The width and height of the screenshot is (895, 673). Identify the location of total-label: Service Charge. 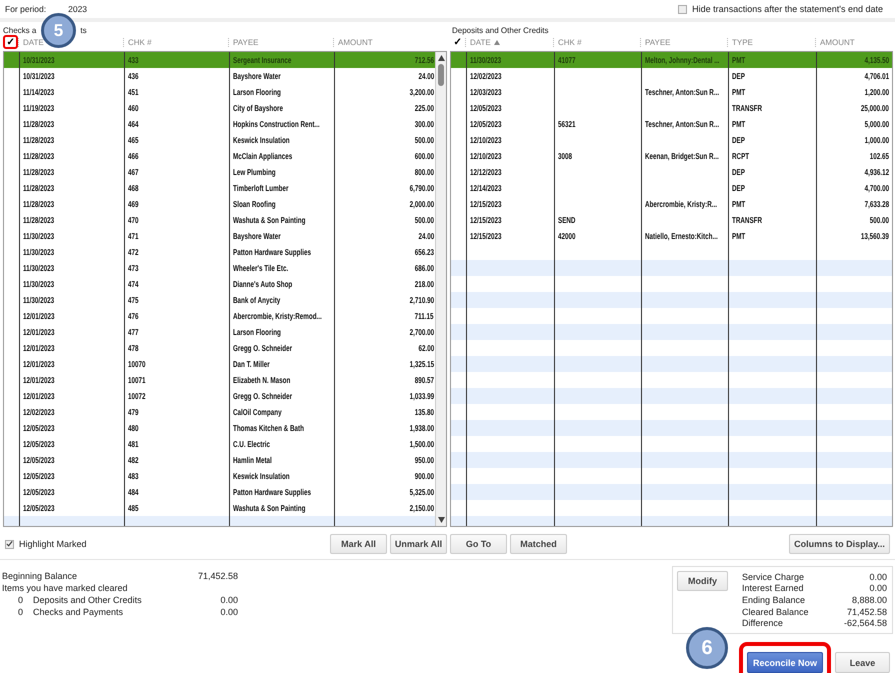
(773, 577).